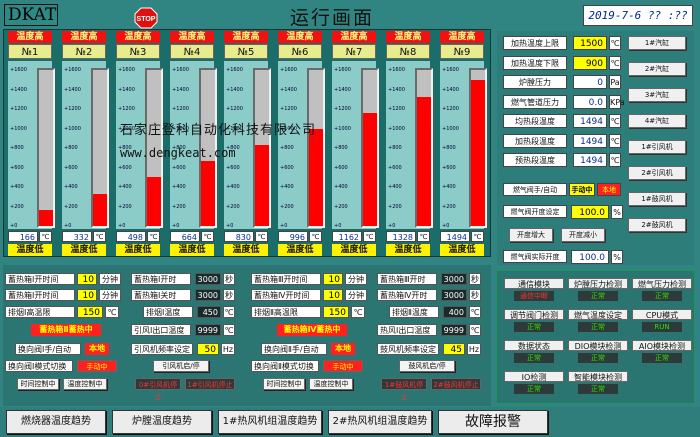  Describe the element at coordinates (131, 236) in the screenshot. I see `gauge-value: 498` at that location.